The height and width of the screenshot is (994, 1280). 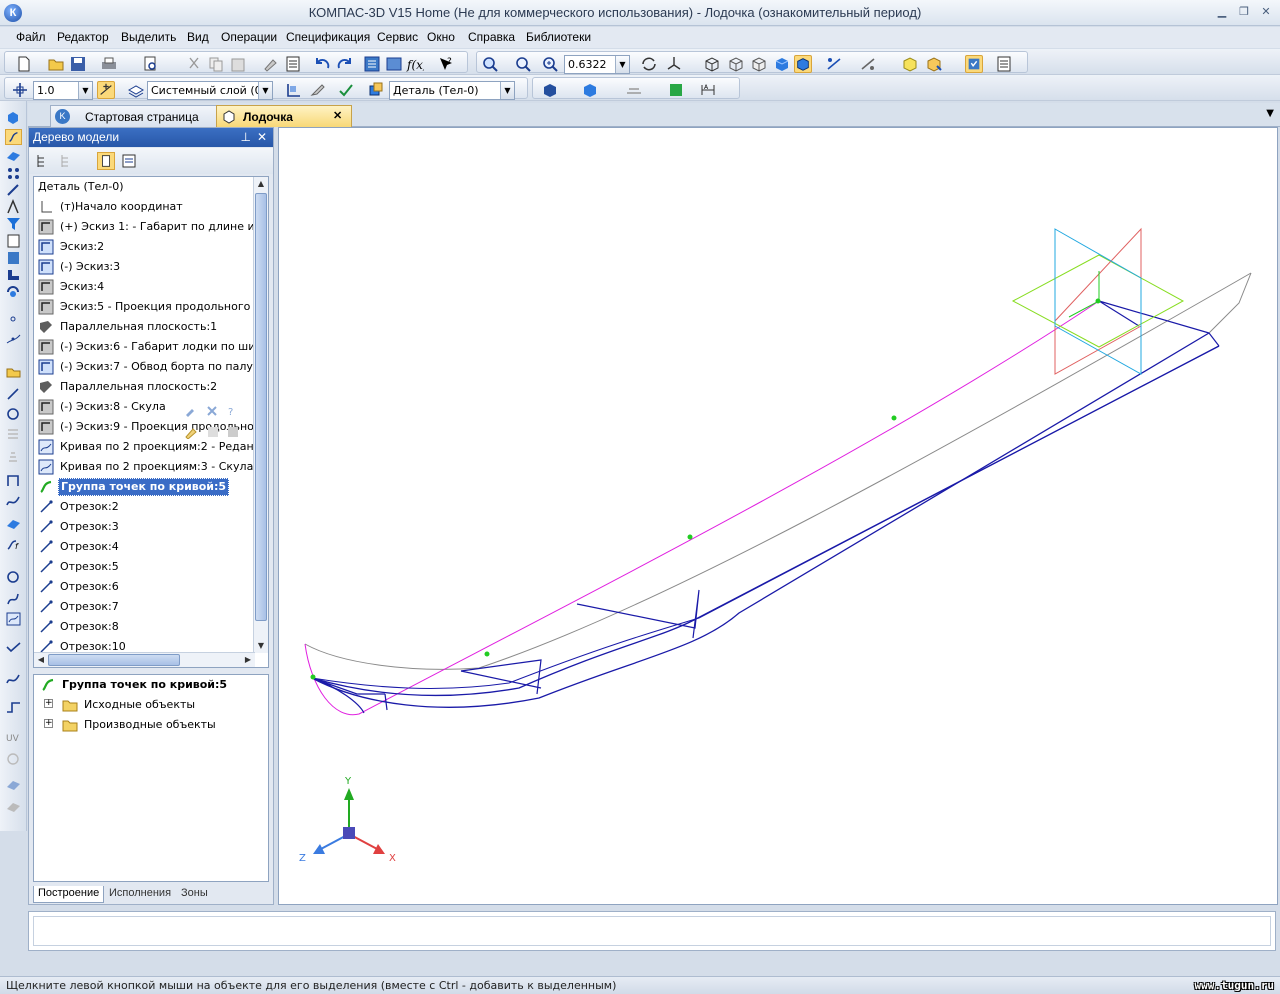 I want to click on tree-horizontal-scrollbar: ◀ ▶, so click(x=144, y=659).